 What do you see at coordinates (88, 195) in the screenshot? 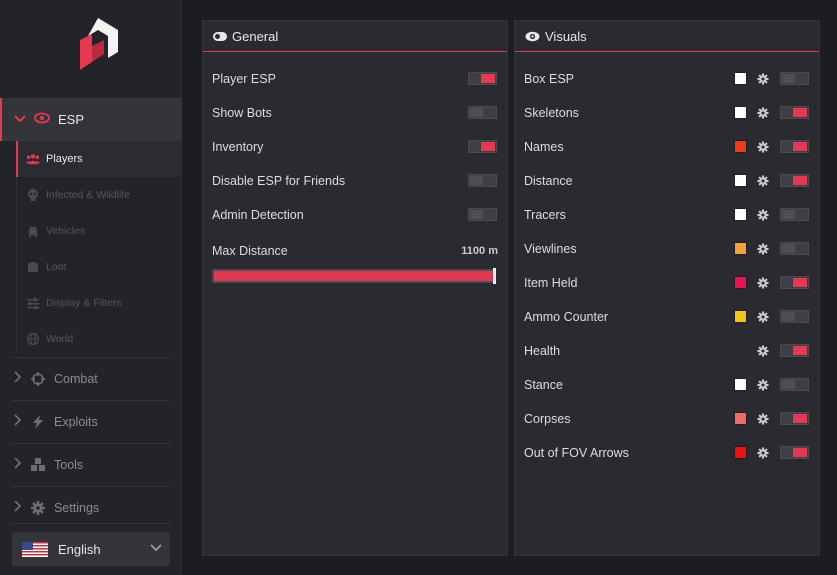
I see `subitem-label: Infected & Wildlife` at bounding box center [88, 195].